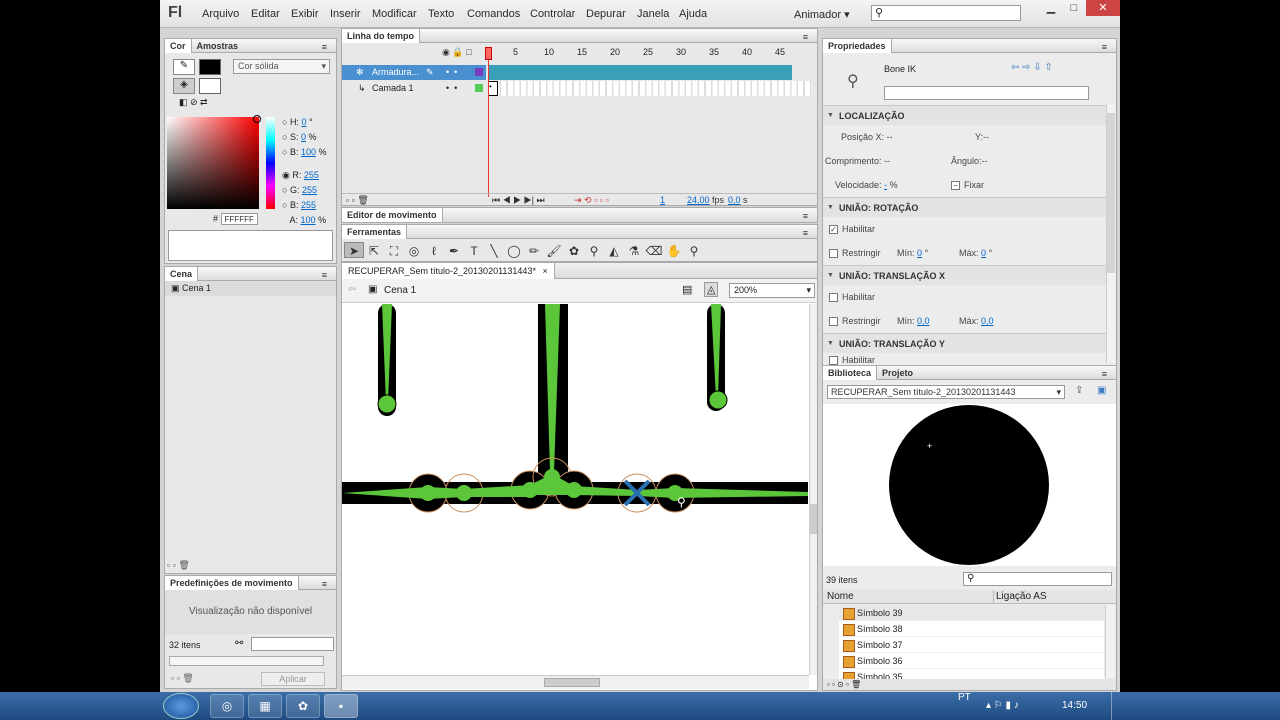 This screenshot has width=1280, height=720. I want to click on library-item: Símbolo 36, so click(971, 661).